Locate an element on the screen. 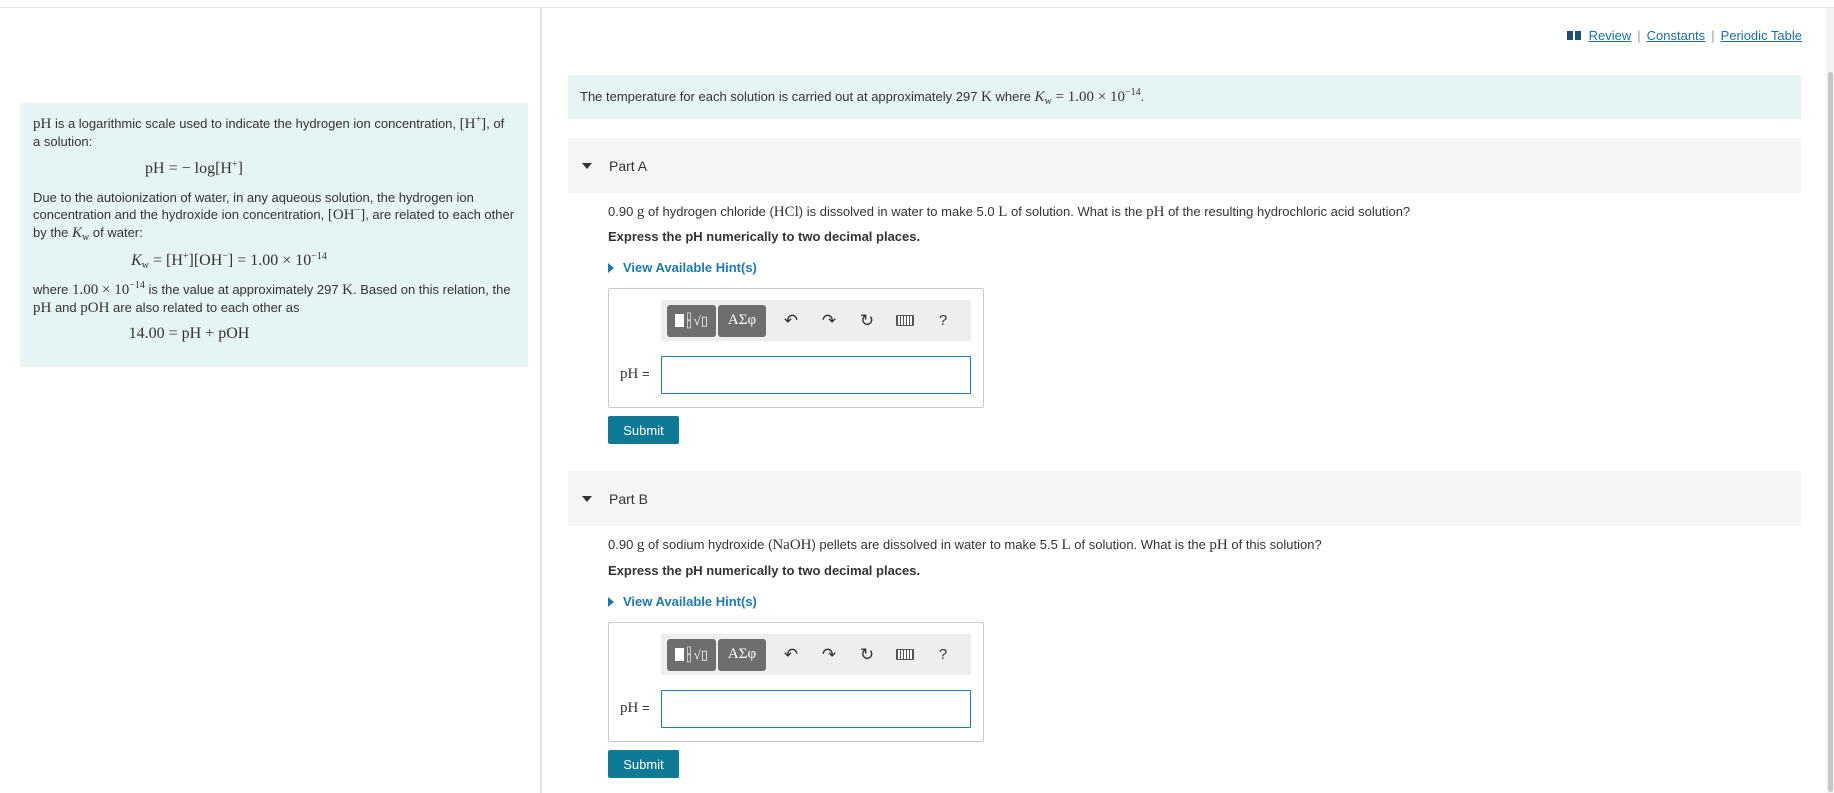 This screenshot has width=1834, height=793. part-a-title: Part A is located at coordinates (628, 165).